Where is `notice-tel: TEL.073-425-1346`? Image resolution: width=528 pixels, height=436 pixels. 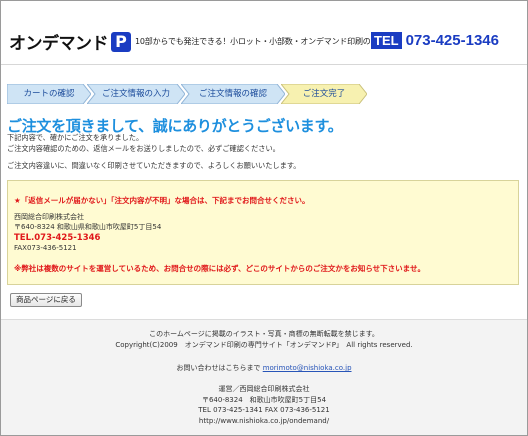
notice-tel: TEL.073-425-1346 is located at coordinates (57, 238).